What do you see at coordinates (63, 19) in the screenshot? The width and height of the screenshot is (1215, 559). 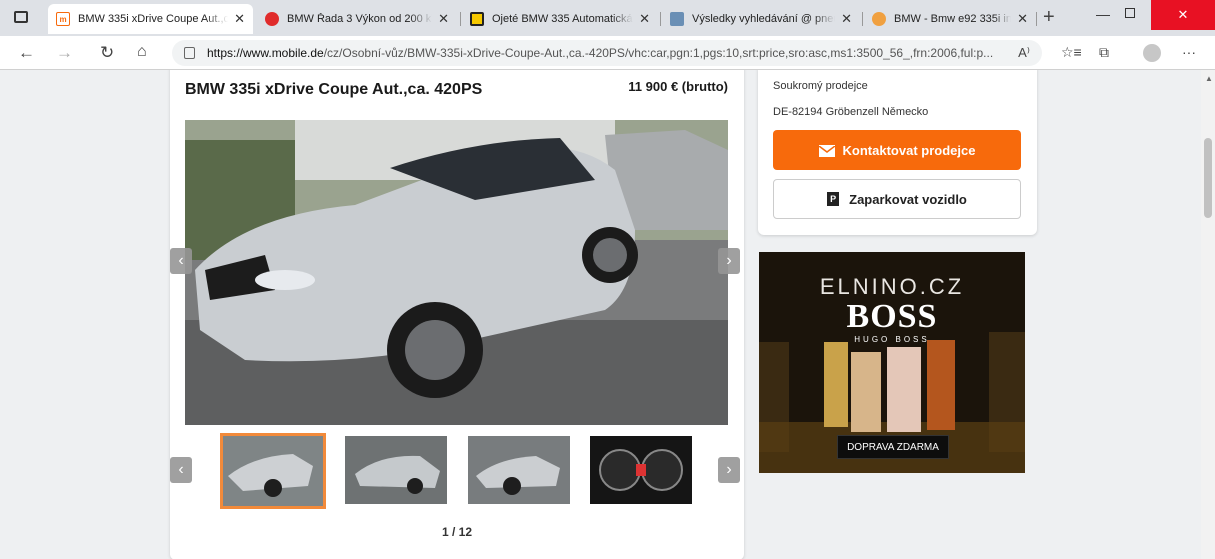 I see `mobile-de-favicon-icon: m` at bounding box center [63, 19].